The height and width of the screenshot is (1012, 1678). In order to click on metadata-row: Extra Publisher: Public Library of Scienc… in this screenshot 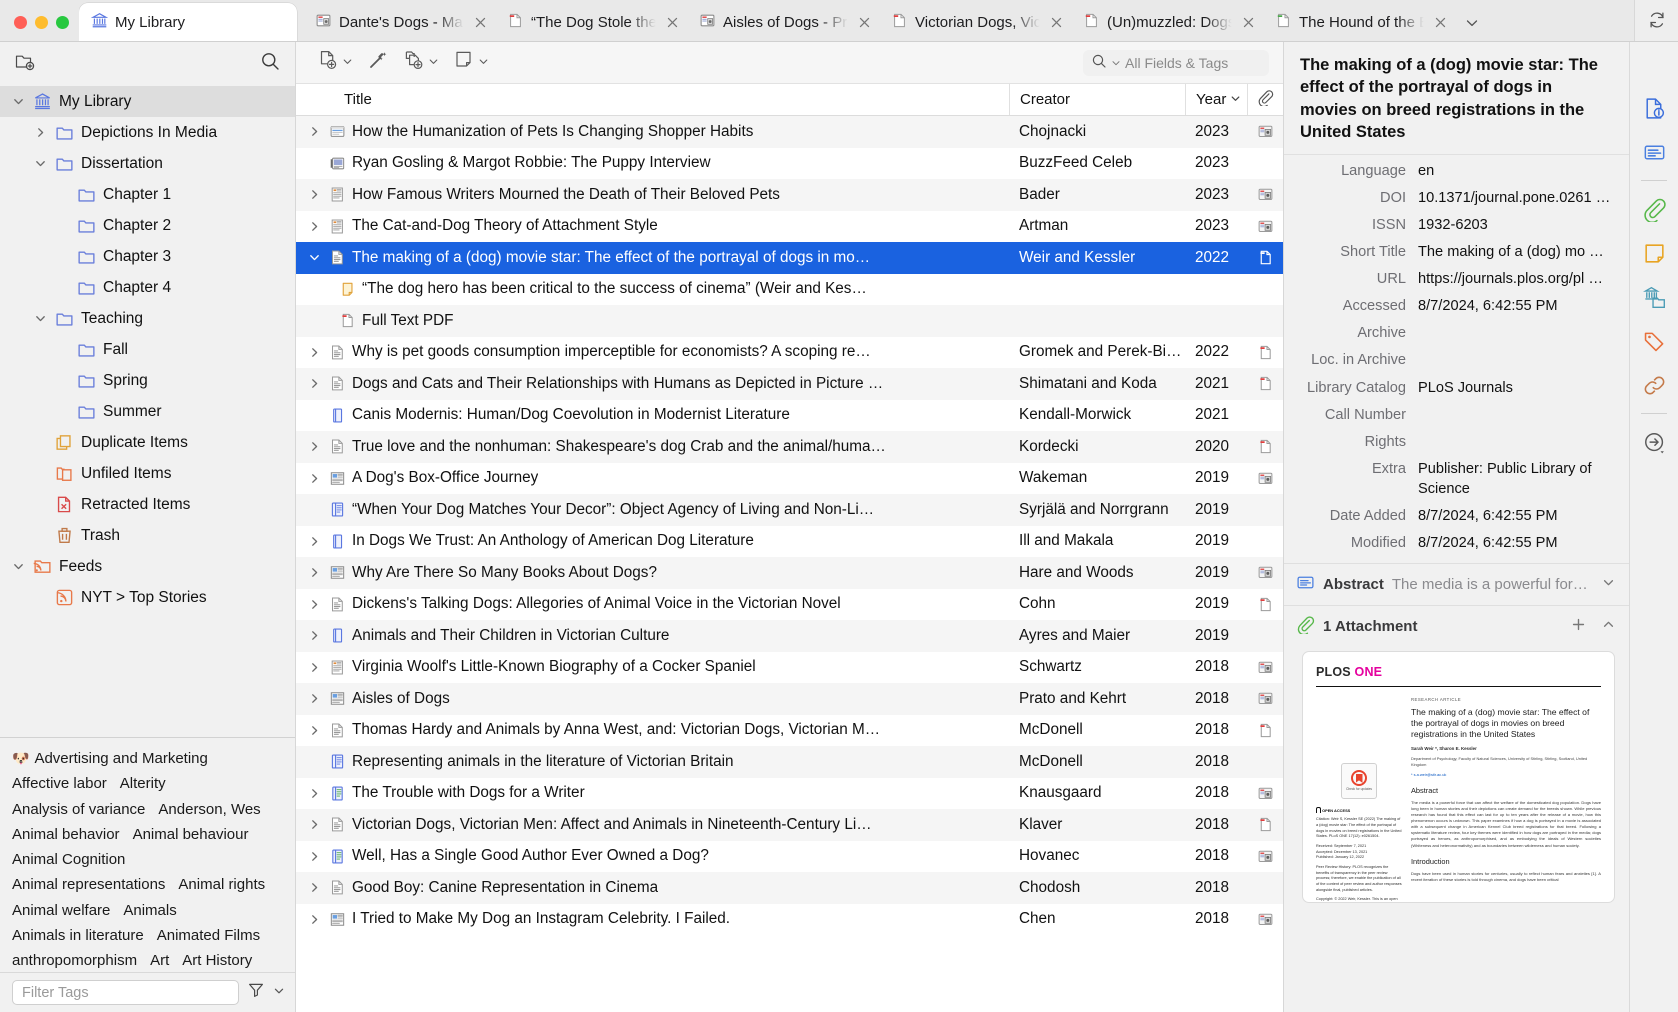, I will do `click(1456, 478)`.